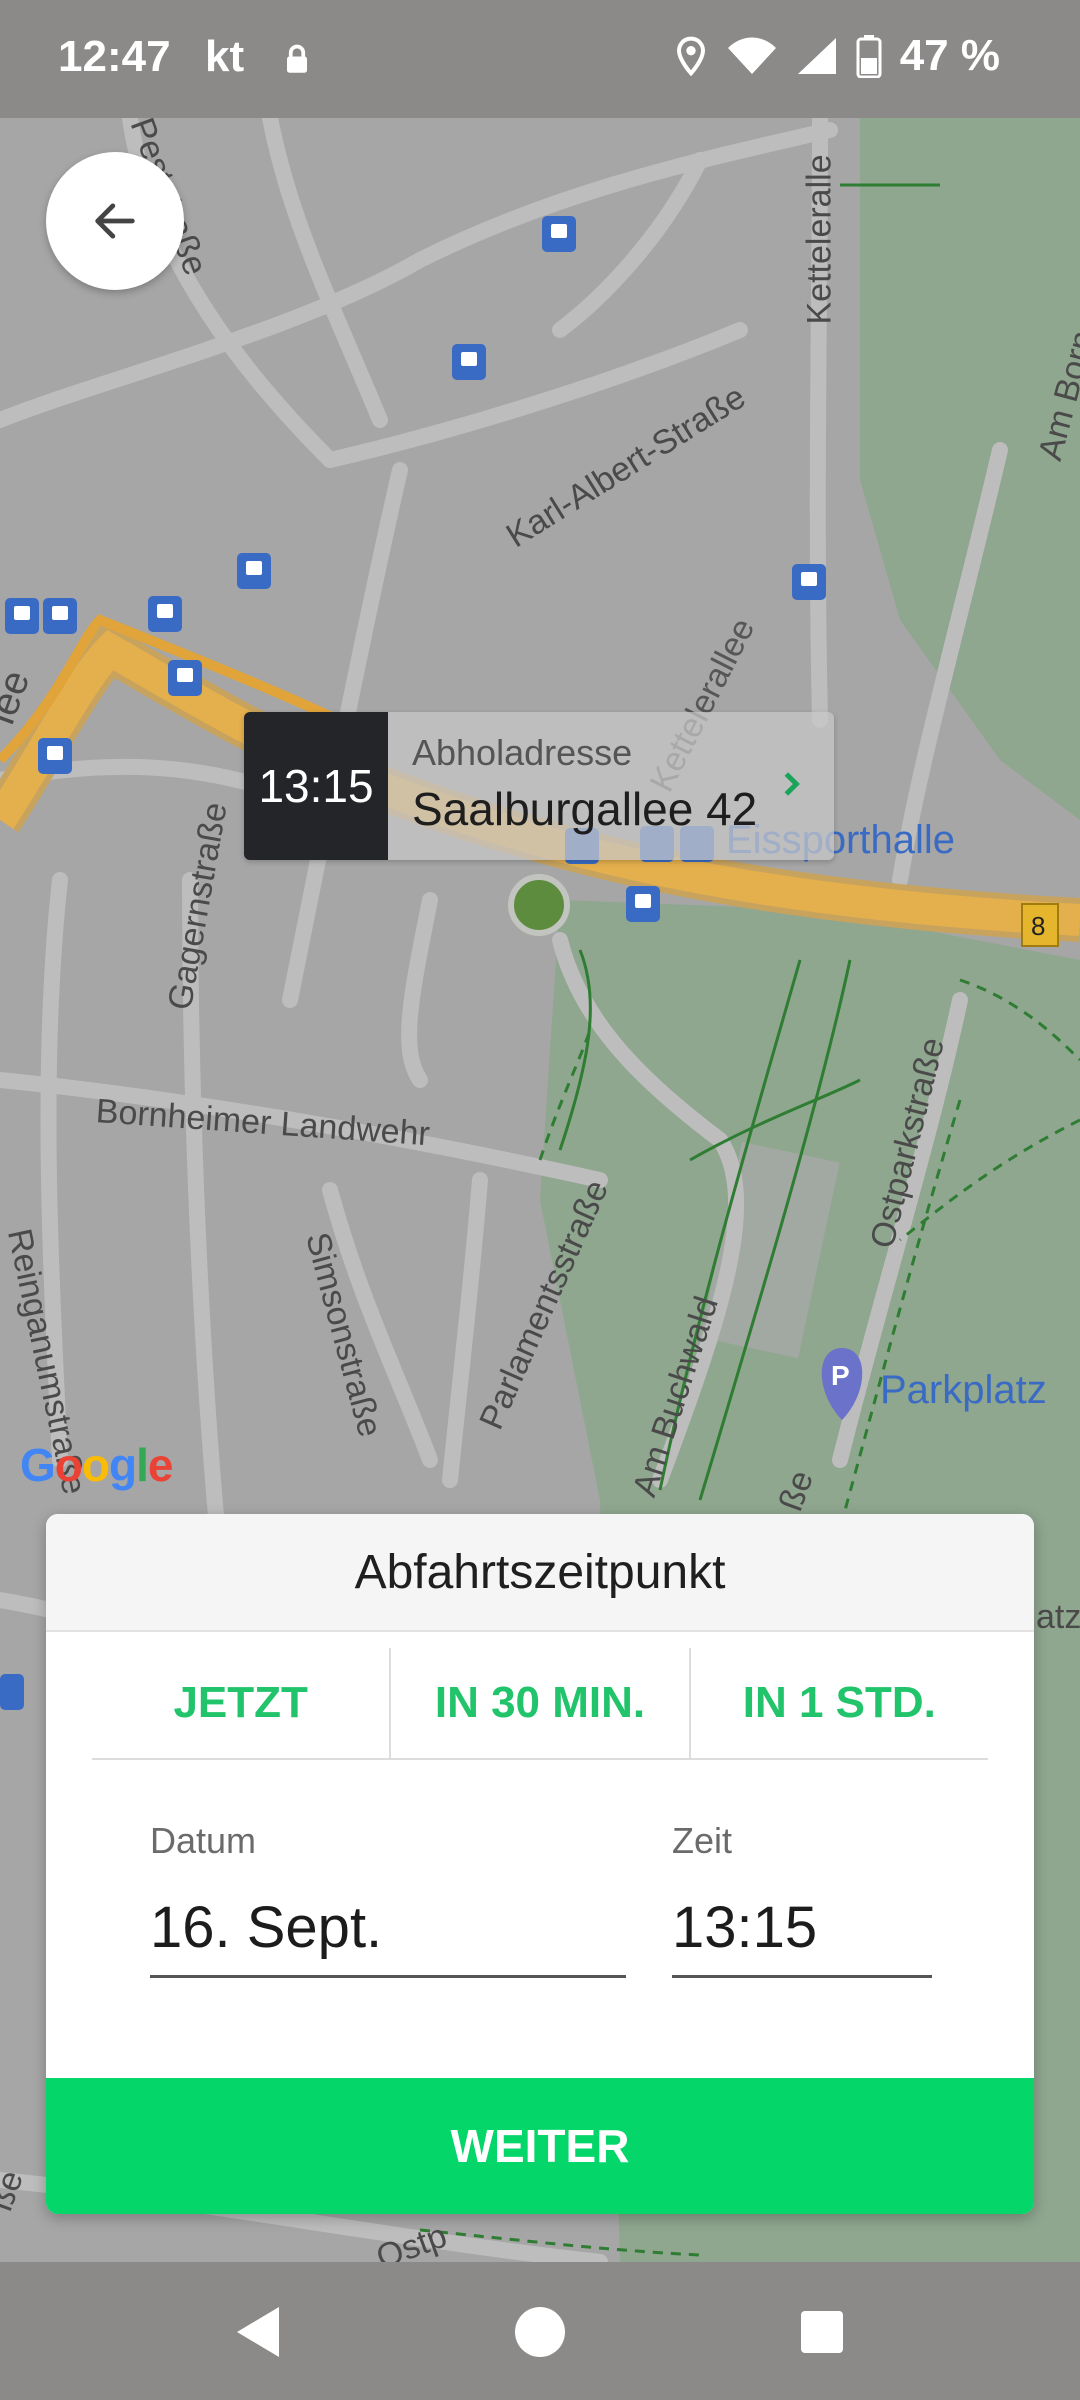  I want to click on battery-percentage: 47 %, so click(949, 55).